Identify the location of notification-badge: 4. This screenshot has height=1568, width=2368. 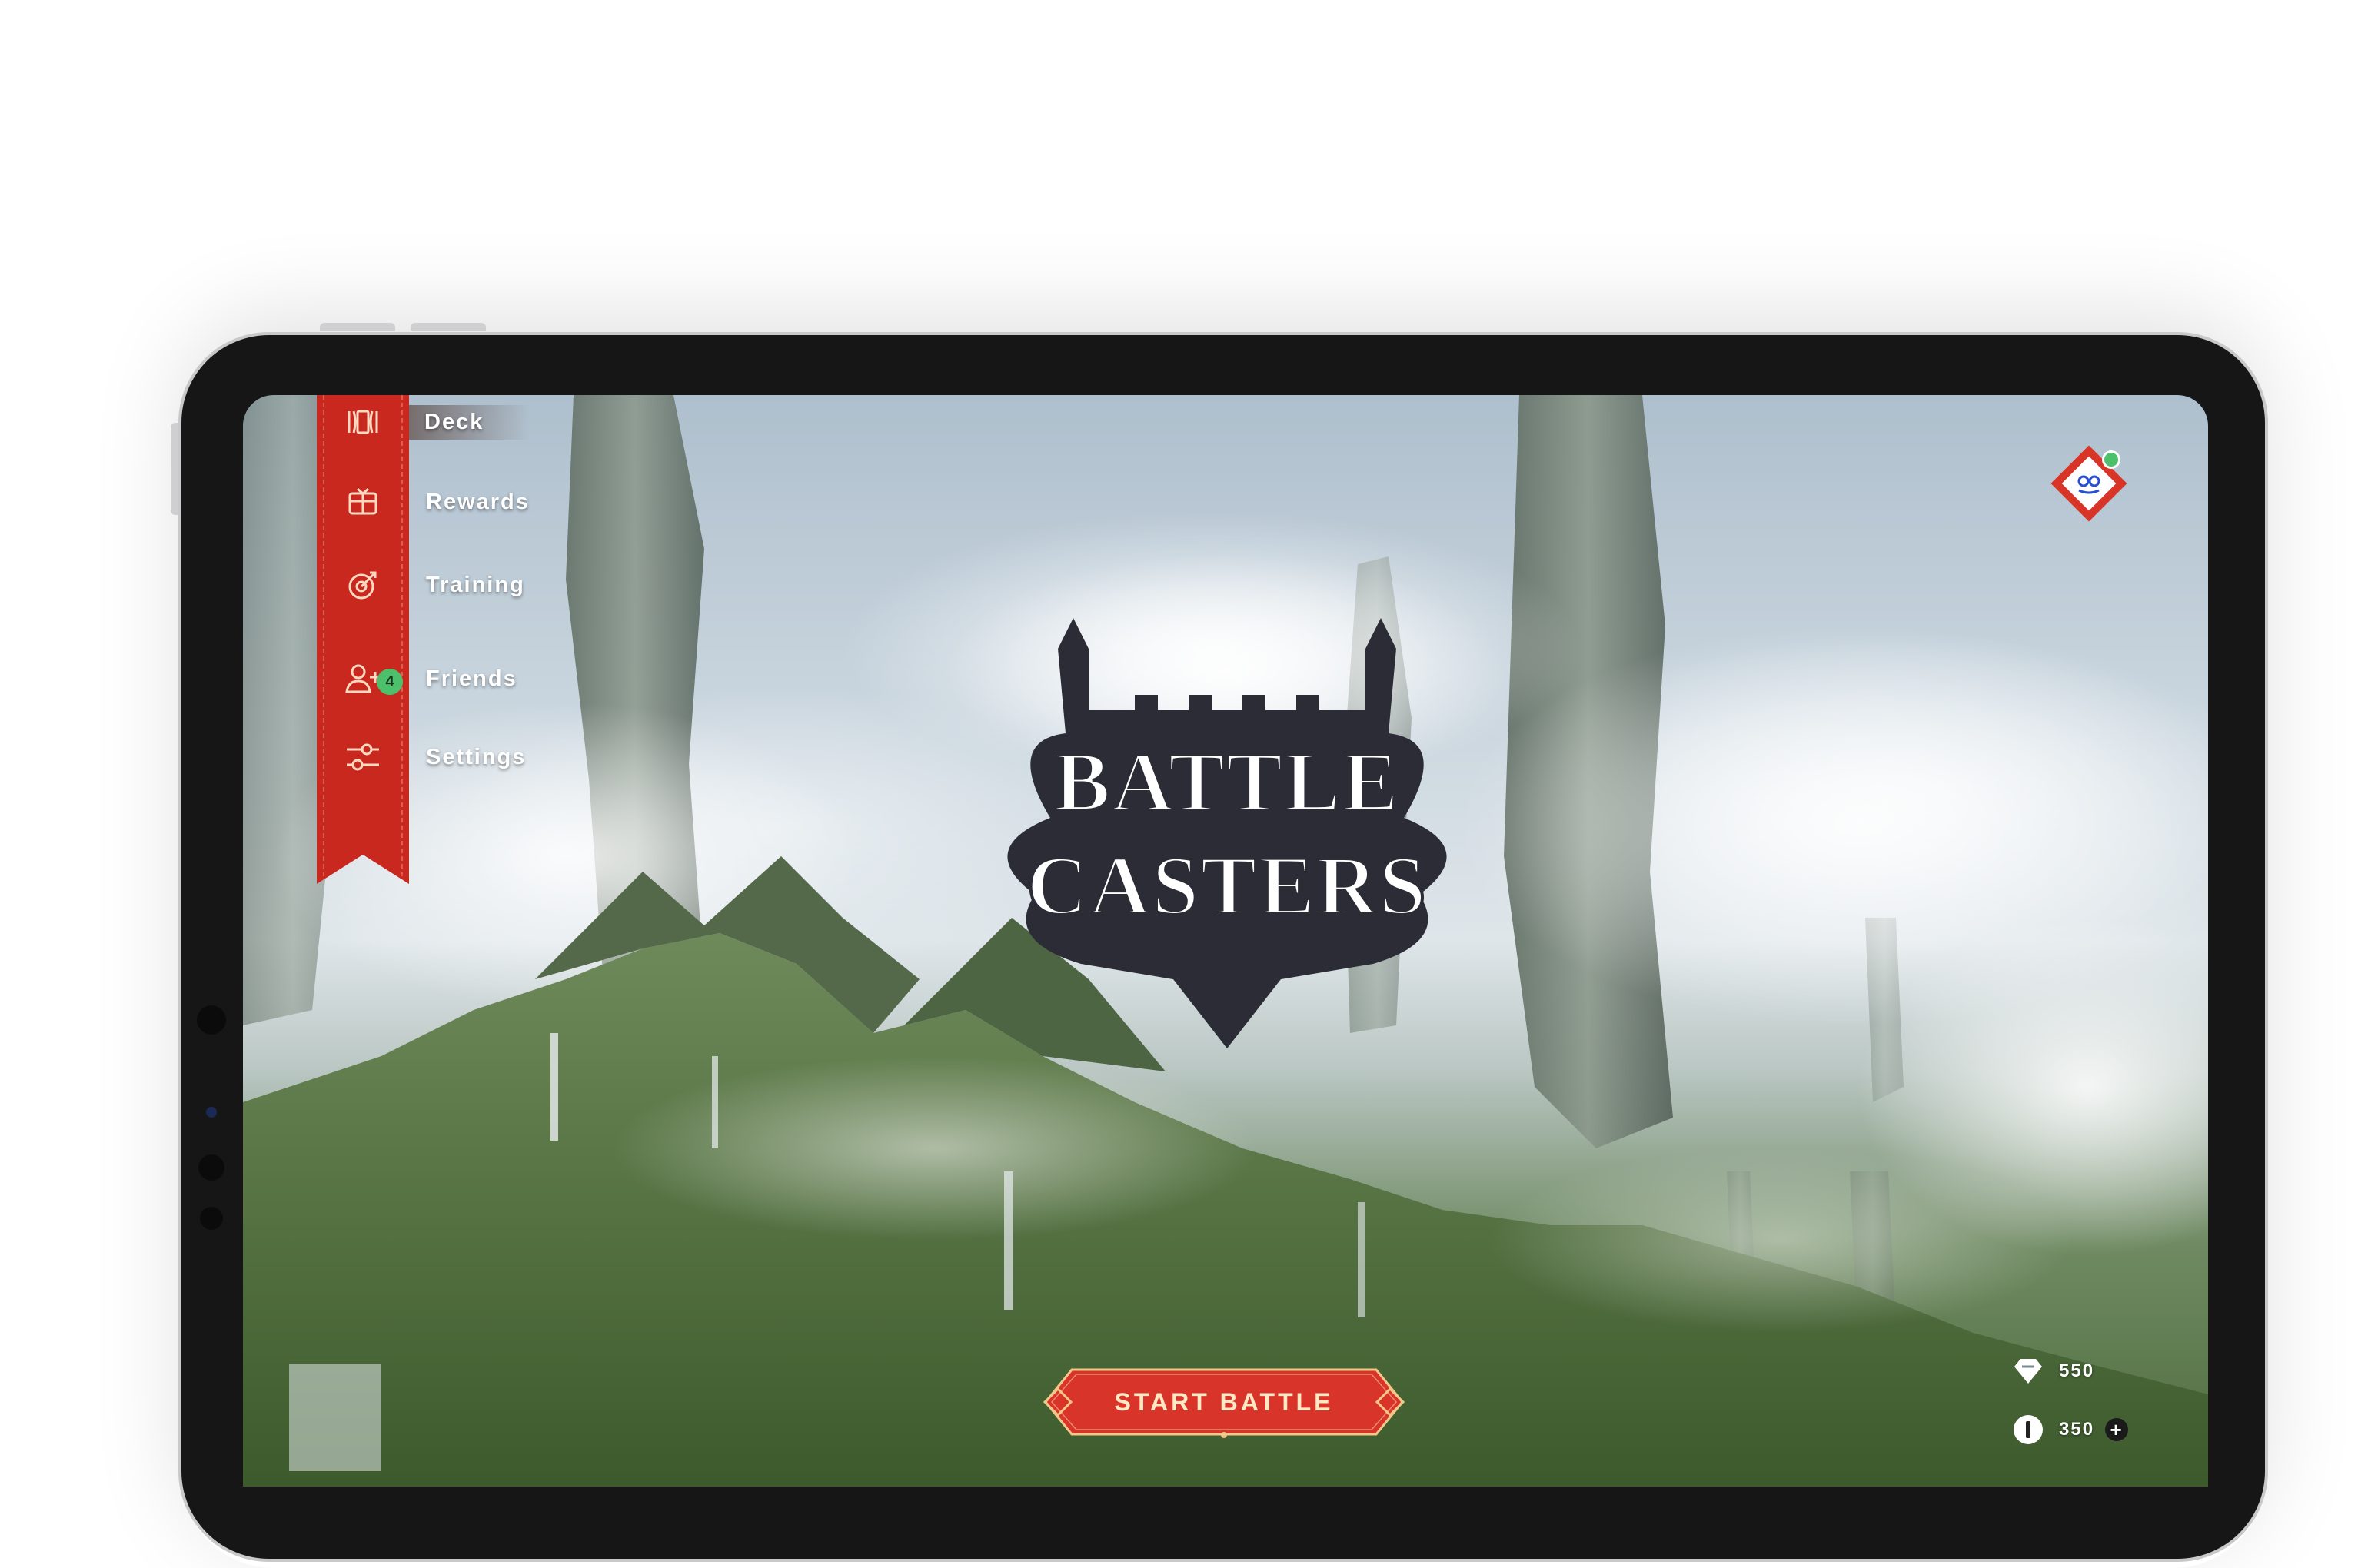
(390, 682).